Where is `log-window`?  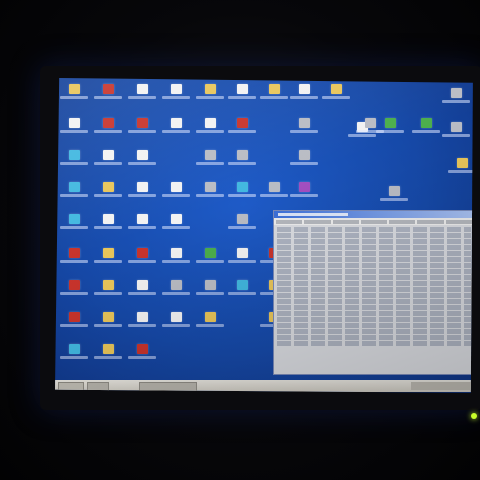
log-window is located at coordinates (373, 292).